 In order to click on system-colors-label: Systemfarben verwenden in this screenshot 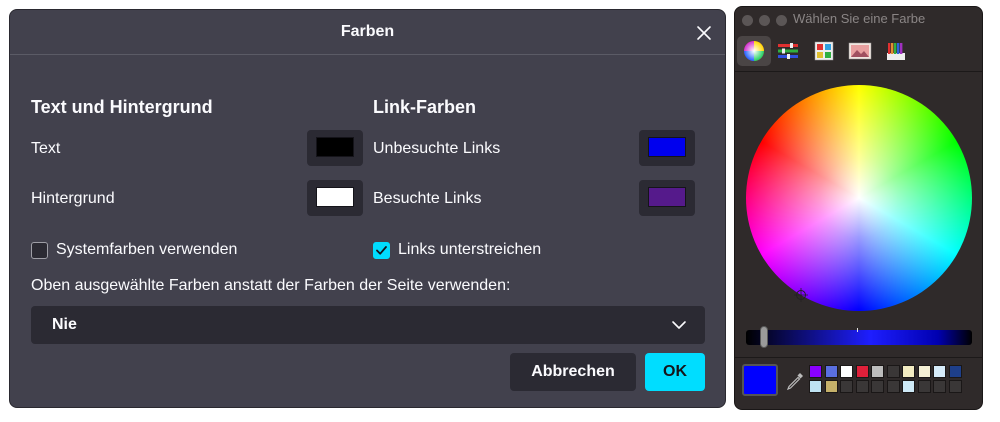, I will do `click(146, 250)`.